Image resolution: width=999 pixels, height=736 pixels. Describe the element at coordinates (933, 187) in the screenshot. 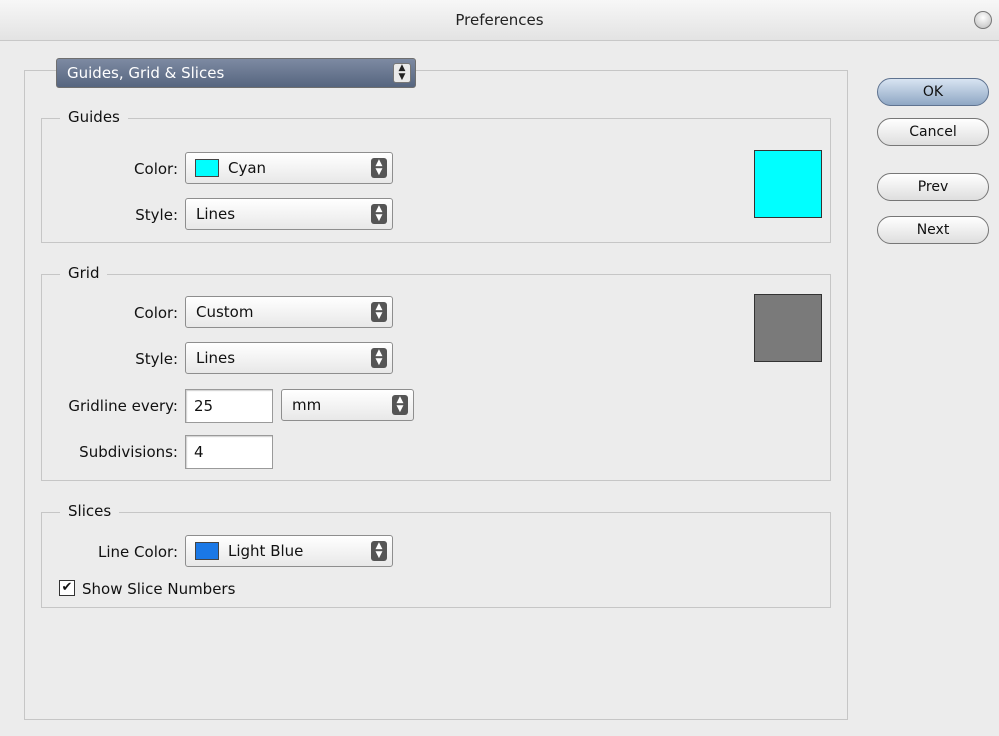

I see `prev-button: Prev` at that location.